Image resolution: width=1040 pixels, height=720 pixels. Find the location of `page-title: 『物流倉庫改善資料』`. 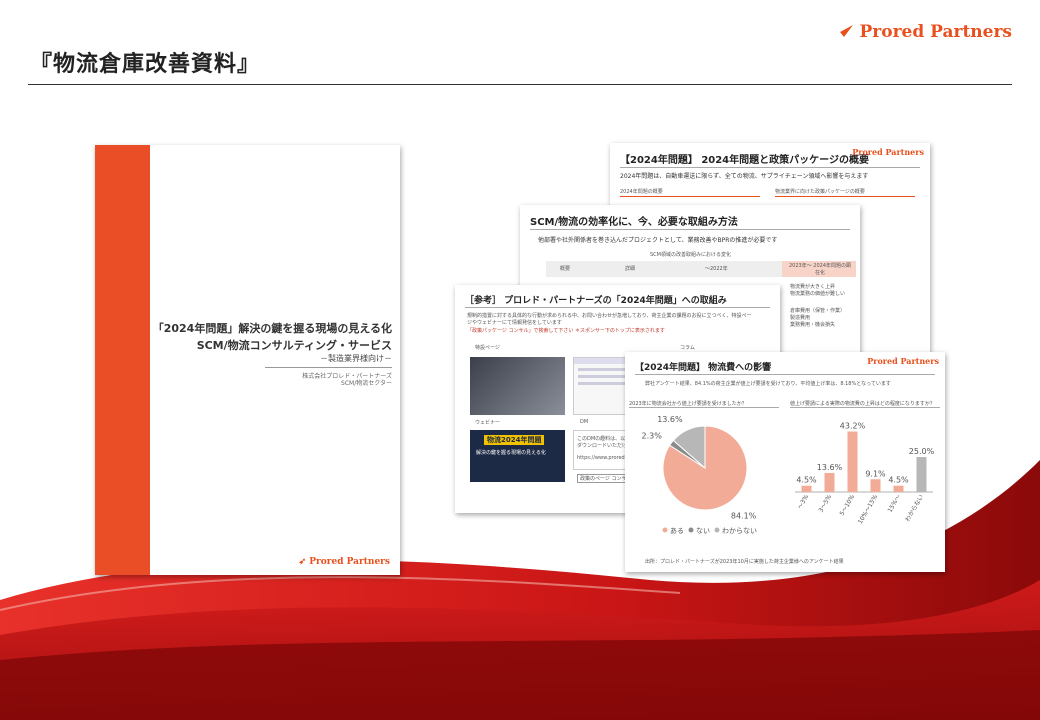

page-title: 『物流倉庫改善資料』 is located at coordinates (145, 64).